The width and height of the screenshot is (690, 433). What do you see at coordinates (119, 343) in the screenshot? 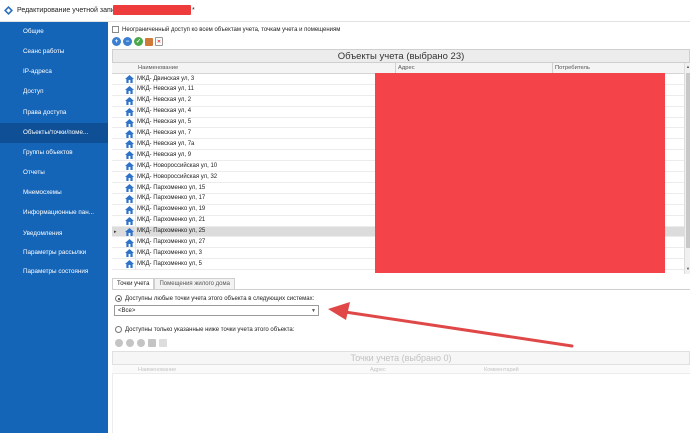
I see `add-icon` at bounding box center [119, 343].